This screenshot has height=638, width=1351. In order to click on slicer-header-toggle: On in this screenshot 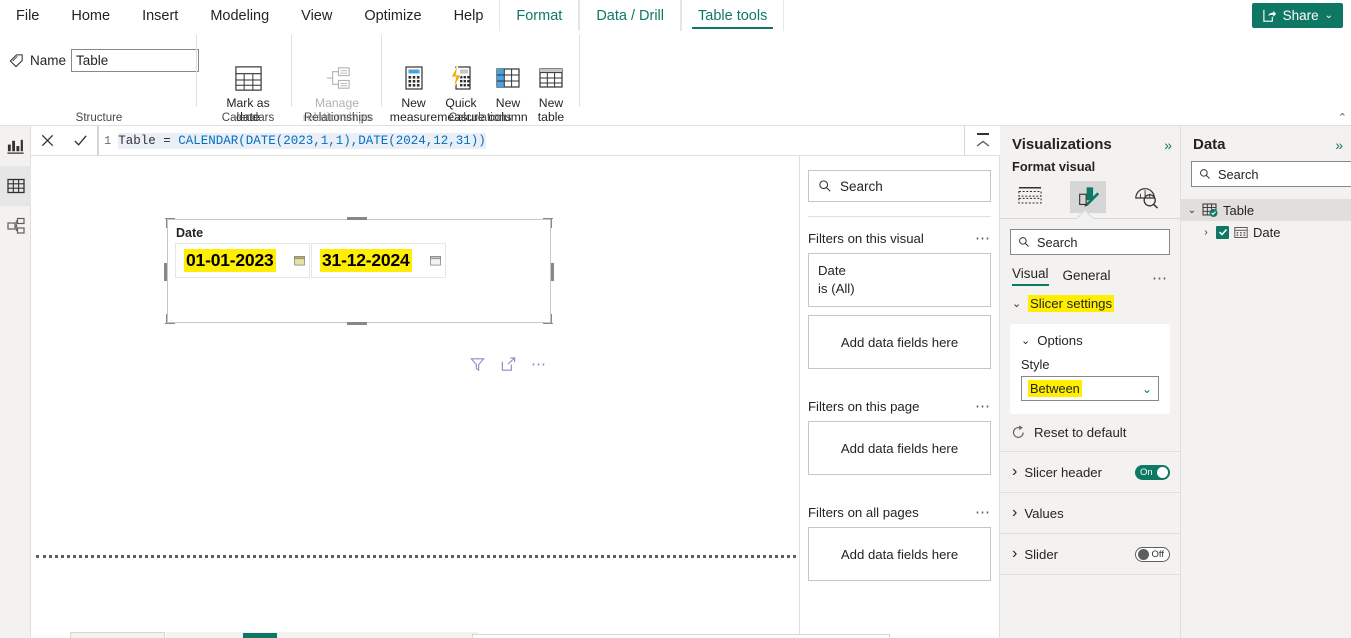, I will do `click(1152, 472)`.